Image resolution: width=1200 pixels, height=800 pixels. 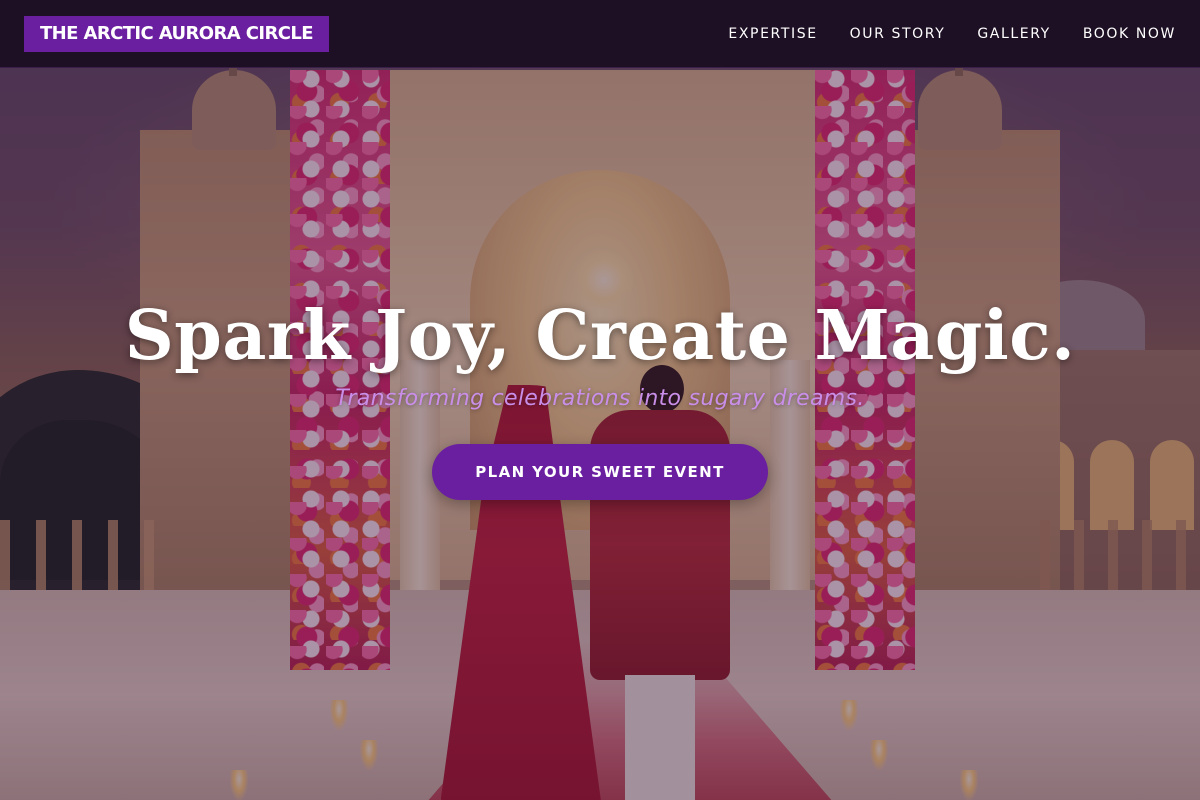 What do you see at coordinates (1129, 34) in the screenshot?
I see `nav-link-book-now: BOOK NOW` at bounding box center [1129, 34].